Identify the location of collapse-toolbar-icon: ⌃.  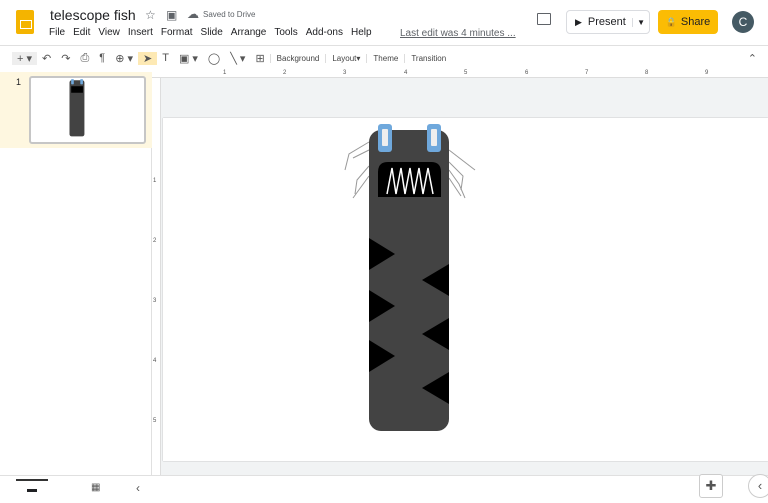
(752, 58).